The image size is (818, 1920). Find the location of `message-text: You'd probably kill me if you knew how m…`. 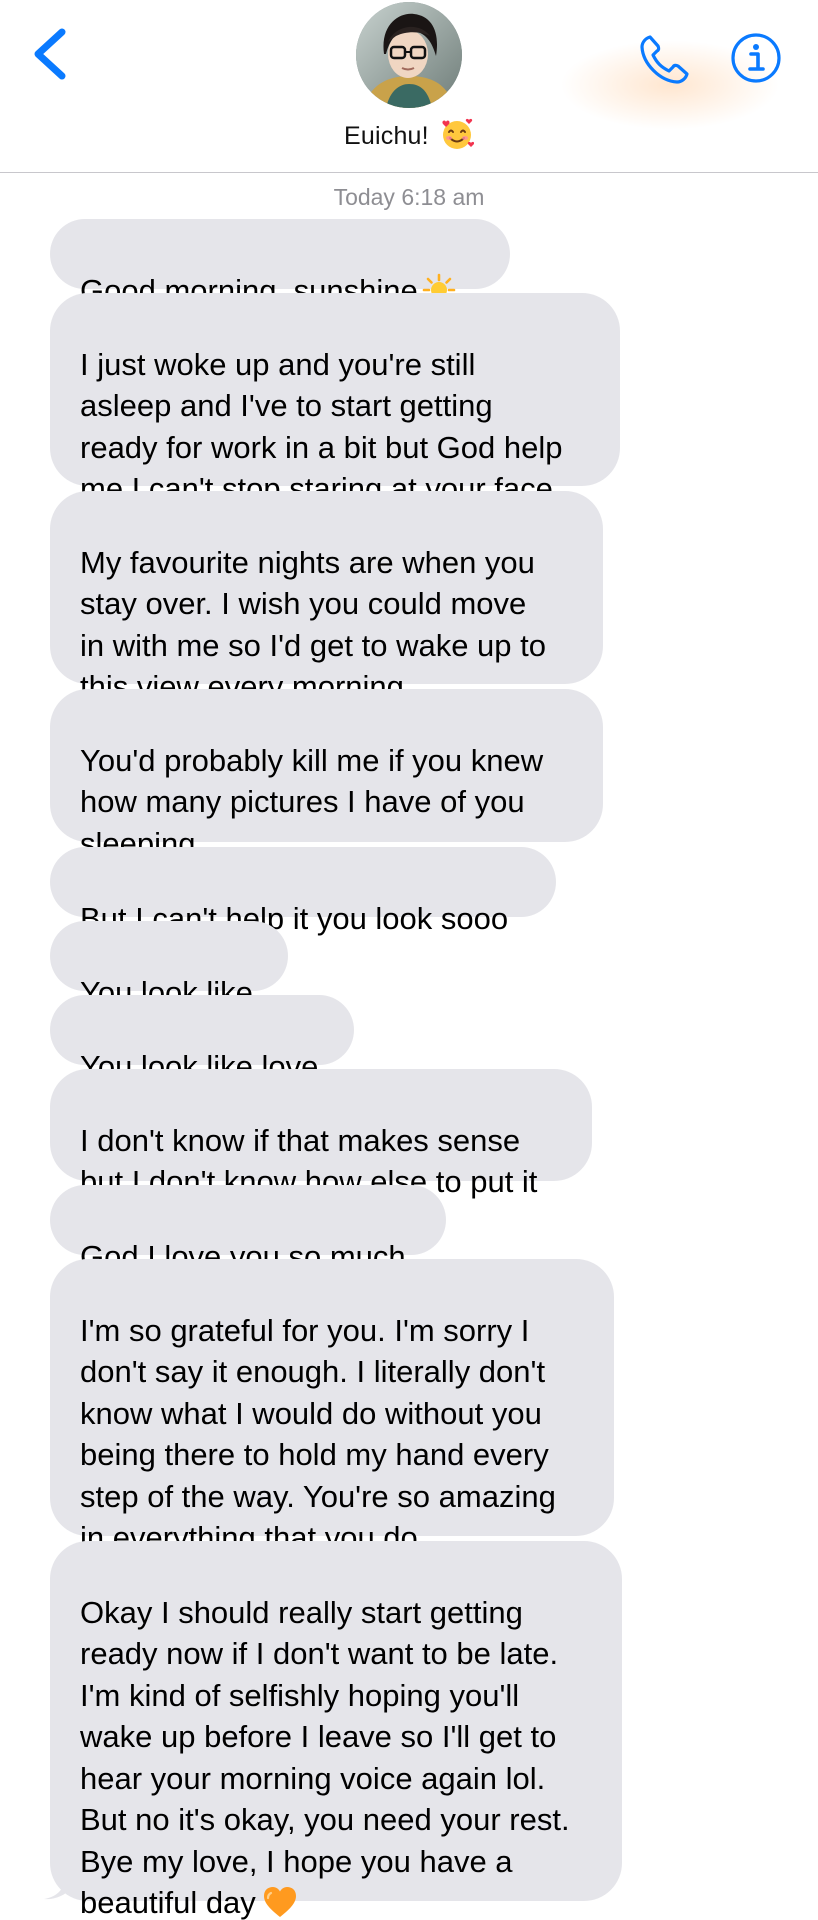

message-text: You'd probably kill me if you knew how m… is located at coordinates (312, 801).